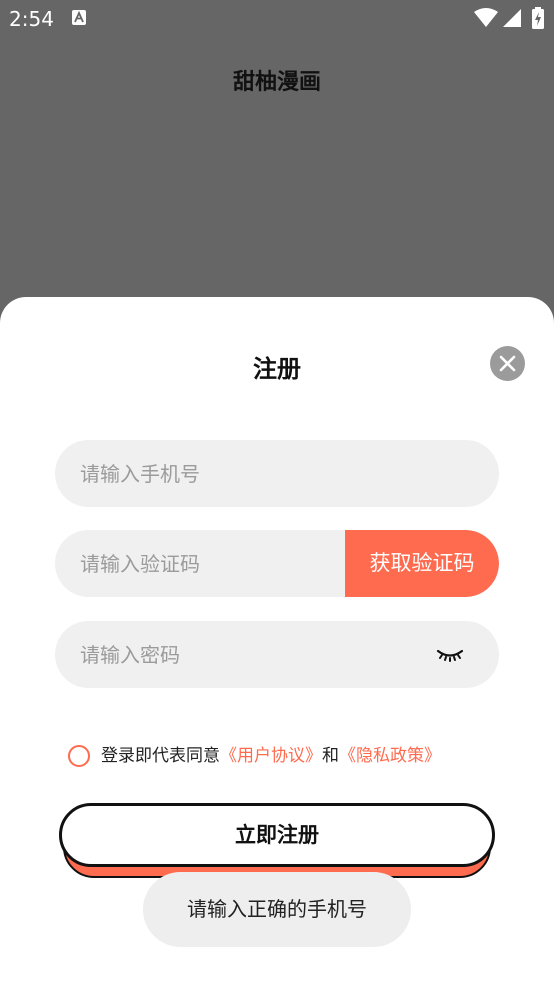 The height and width of the screenshot is (984, 554). Describe the element at coordinates (512, 18) in the screenshot. I see `signal-icon` at that location.